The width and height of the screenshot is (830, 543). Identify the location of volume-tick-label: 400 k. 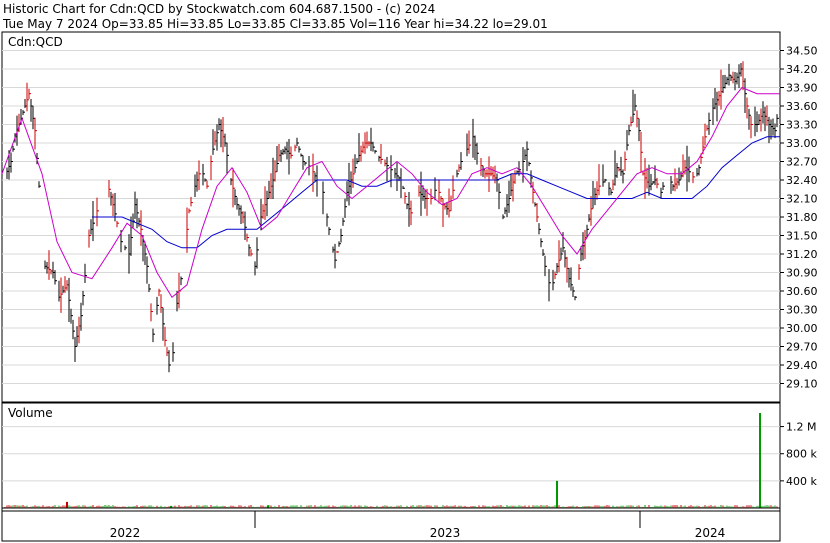
(801, 481).